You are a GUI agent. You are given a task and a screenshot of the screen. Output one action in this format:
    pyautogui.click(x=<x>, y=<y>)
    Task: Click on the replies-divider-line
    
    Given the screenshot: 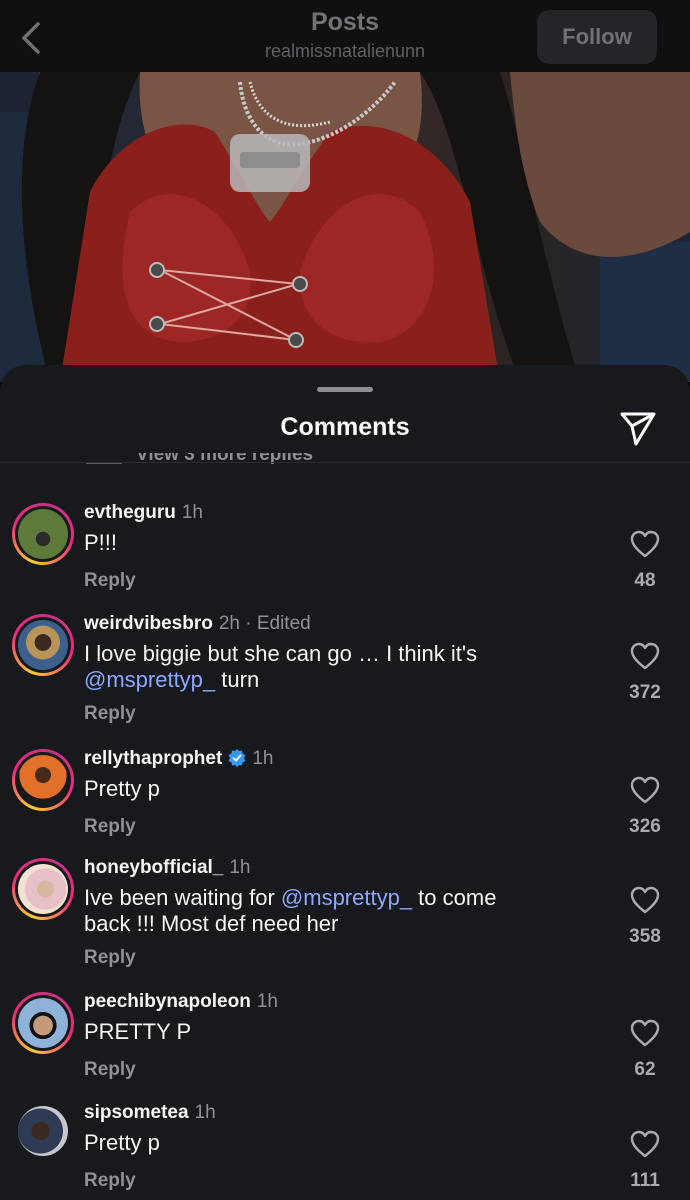 What is the action you would take?
    pyautogui.click(x=104, y=464)
    